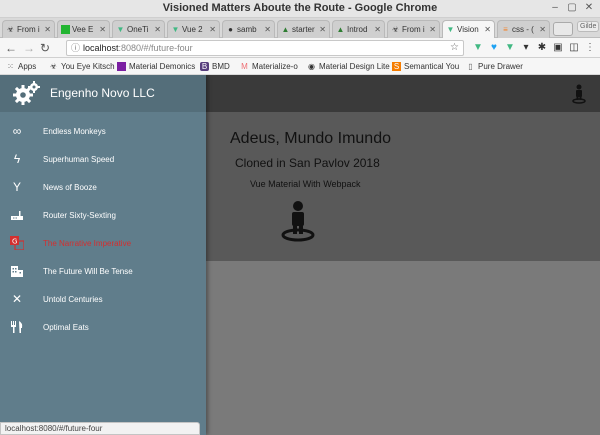  Describe the element at coordinates (103, 271) in the screenshot. I see `menu-item-the-future-will-be-tense: The Future Will Be Tense` at that location.